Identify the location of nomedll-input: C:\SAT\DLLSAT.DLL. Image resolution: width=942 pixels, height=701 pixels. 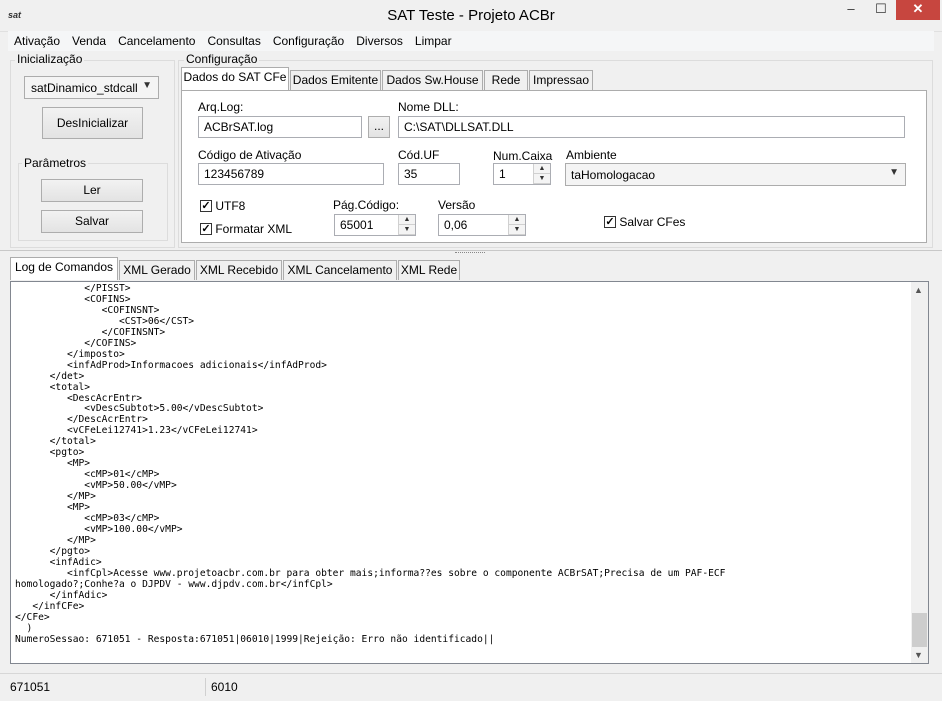
(651, 127).